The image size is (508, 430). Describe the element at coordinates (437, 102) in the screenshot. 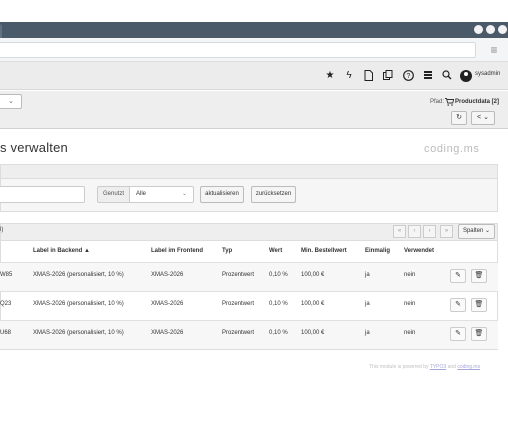

I see `path-label: Pfad:` at that location.